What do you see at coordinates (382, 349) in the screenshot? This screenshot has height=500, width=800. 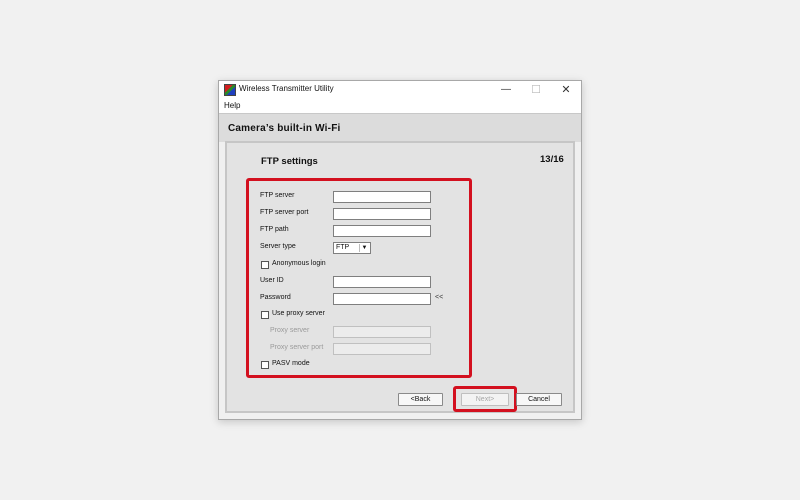 I see `proxy-server-port-input` at bounding box center [382, 349].